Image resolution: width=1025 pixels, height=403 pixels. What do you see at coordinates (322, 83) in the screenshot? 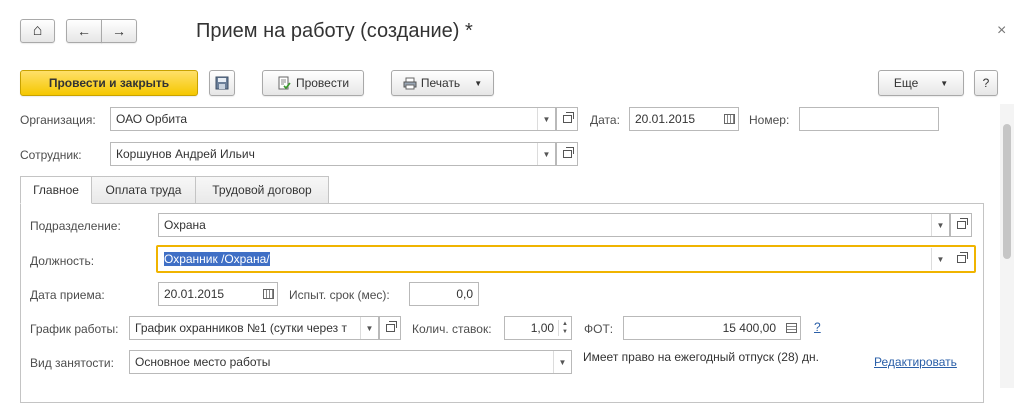
I see `post-button-label: Провести` at bounding box center [322, 83].